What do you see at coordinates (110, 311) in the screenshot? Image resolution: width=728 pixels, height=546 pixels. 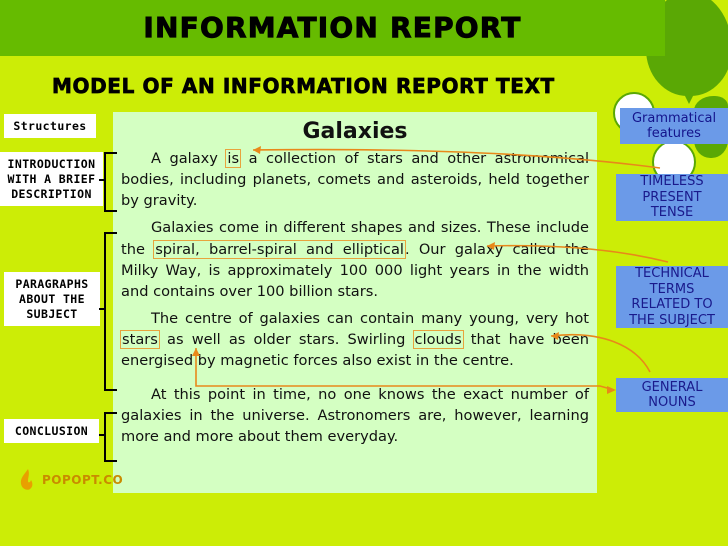 I see `bracket-paragraphs` at bounding box center [110, 311].